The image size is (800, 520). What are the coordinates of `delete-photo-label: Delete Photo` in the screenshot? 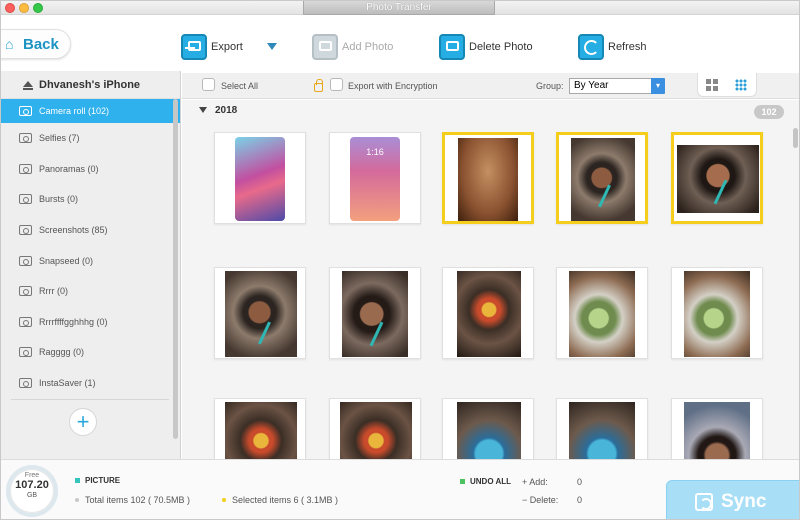 It's located at (501, 47).